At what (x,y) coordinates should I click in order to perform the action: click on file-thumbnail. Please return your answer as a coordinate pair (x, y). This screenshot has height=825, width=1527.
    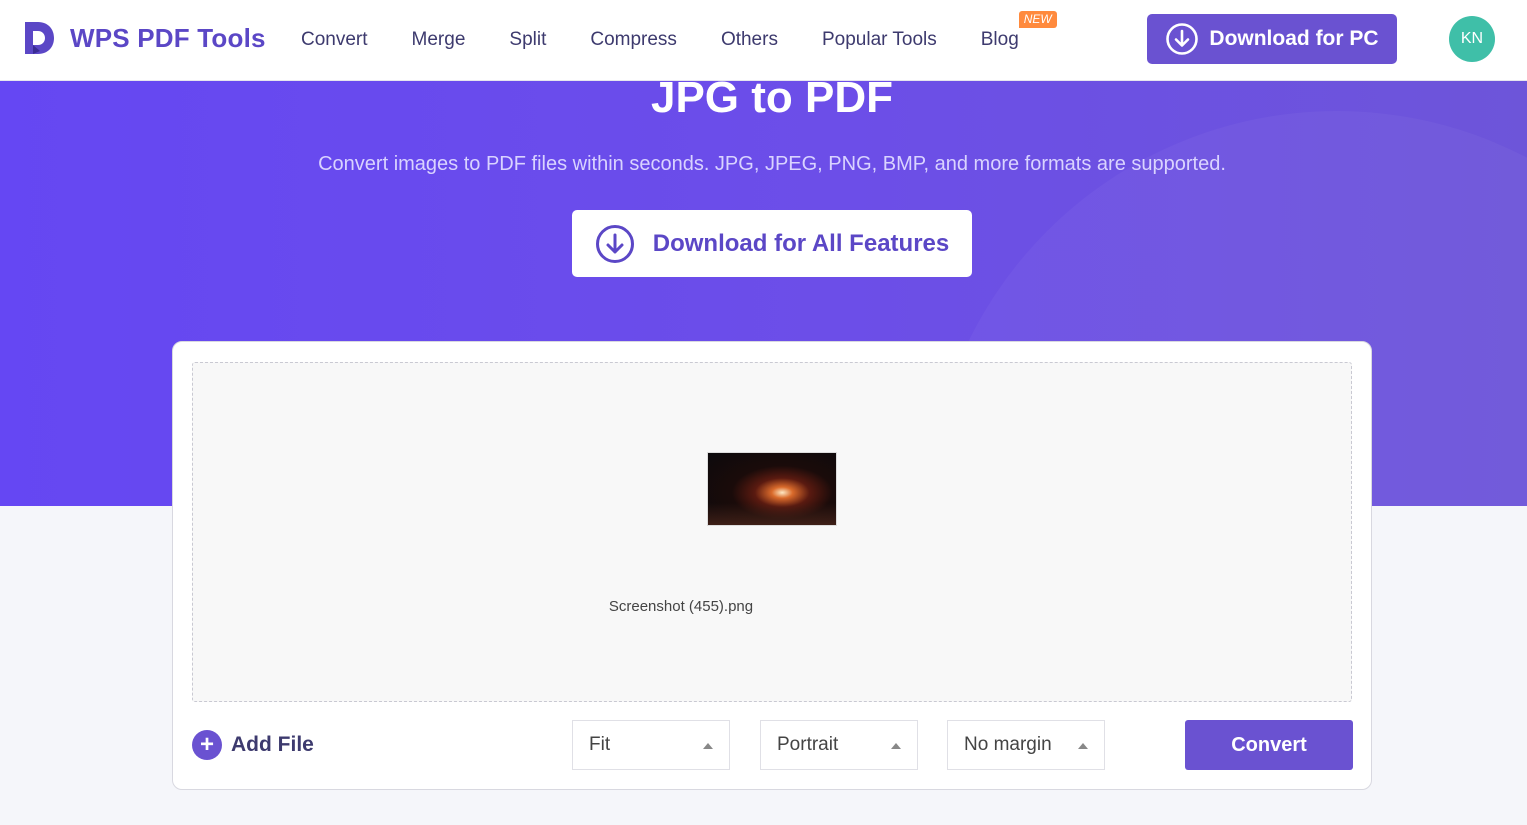
    Looking at the image, I should click on (772, 489).